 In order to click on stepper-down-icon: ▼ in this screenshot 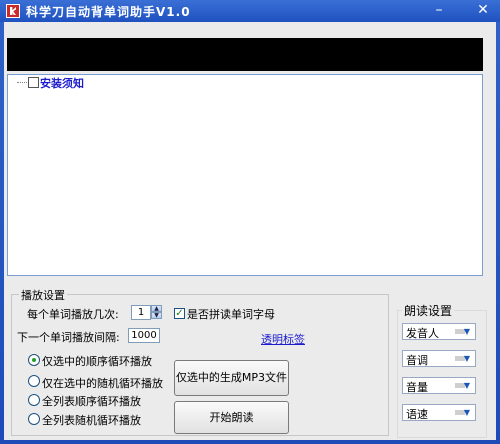, I will do `click(156, 315)`.